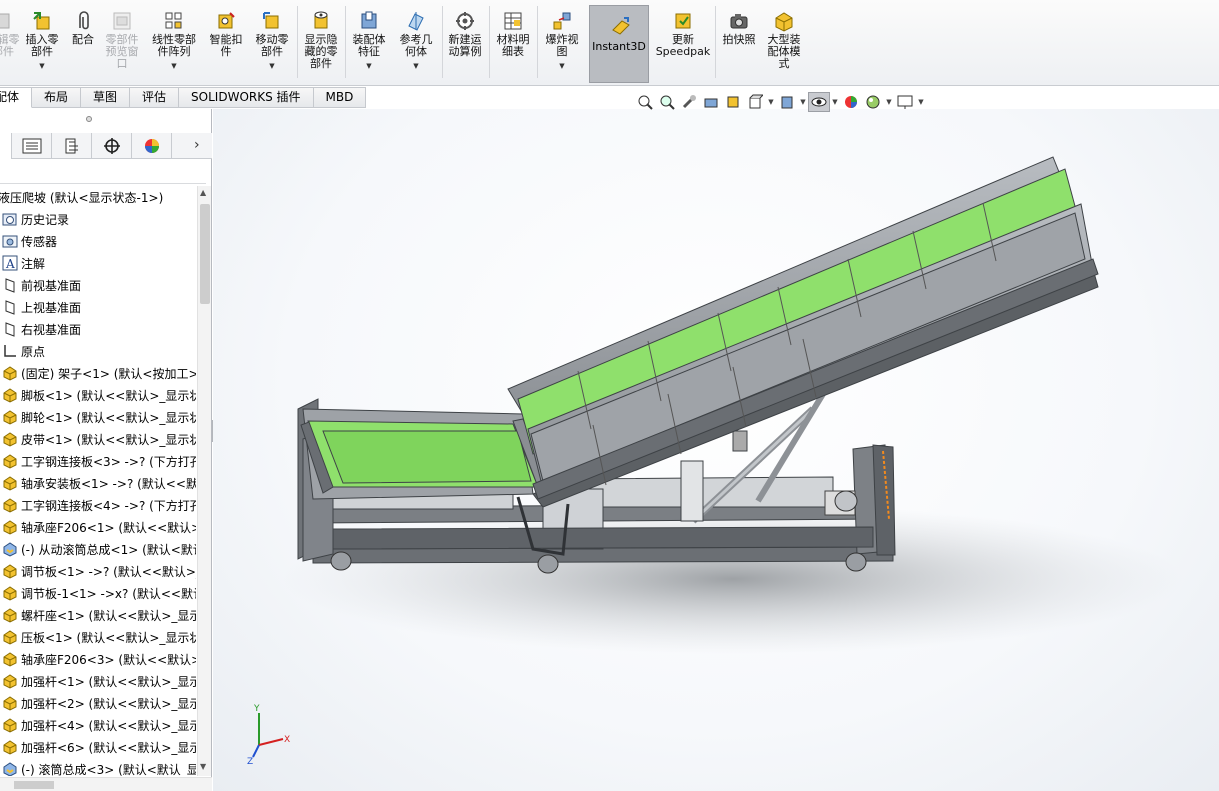 This screenshot has height=791, width=1219. What do you see at coordinates (42, 38) in the screenshot?
I see `insert-component-button: 插入零 部件 ▼` at bounding box center [42, 38].